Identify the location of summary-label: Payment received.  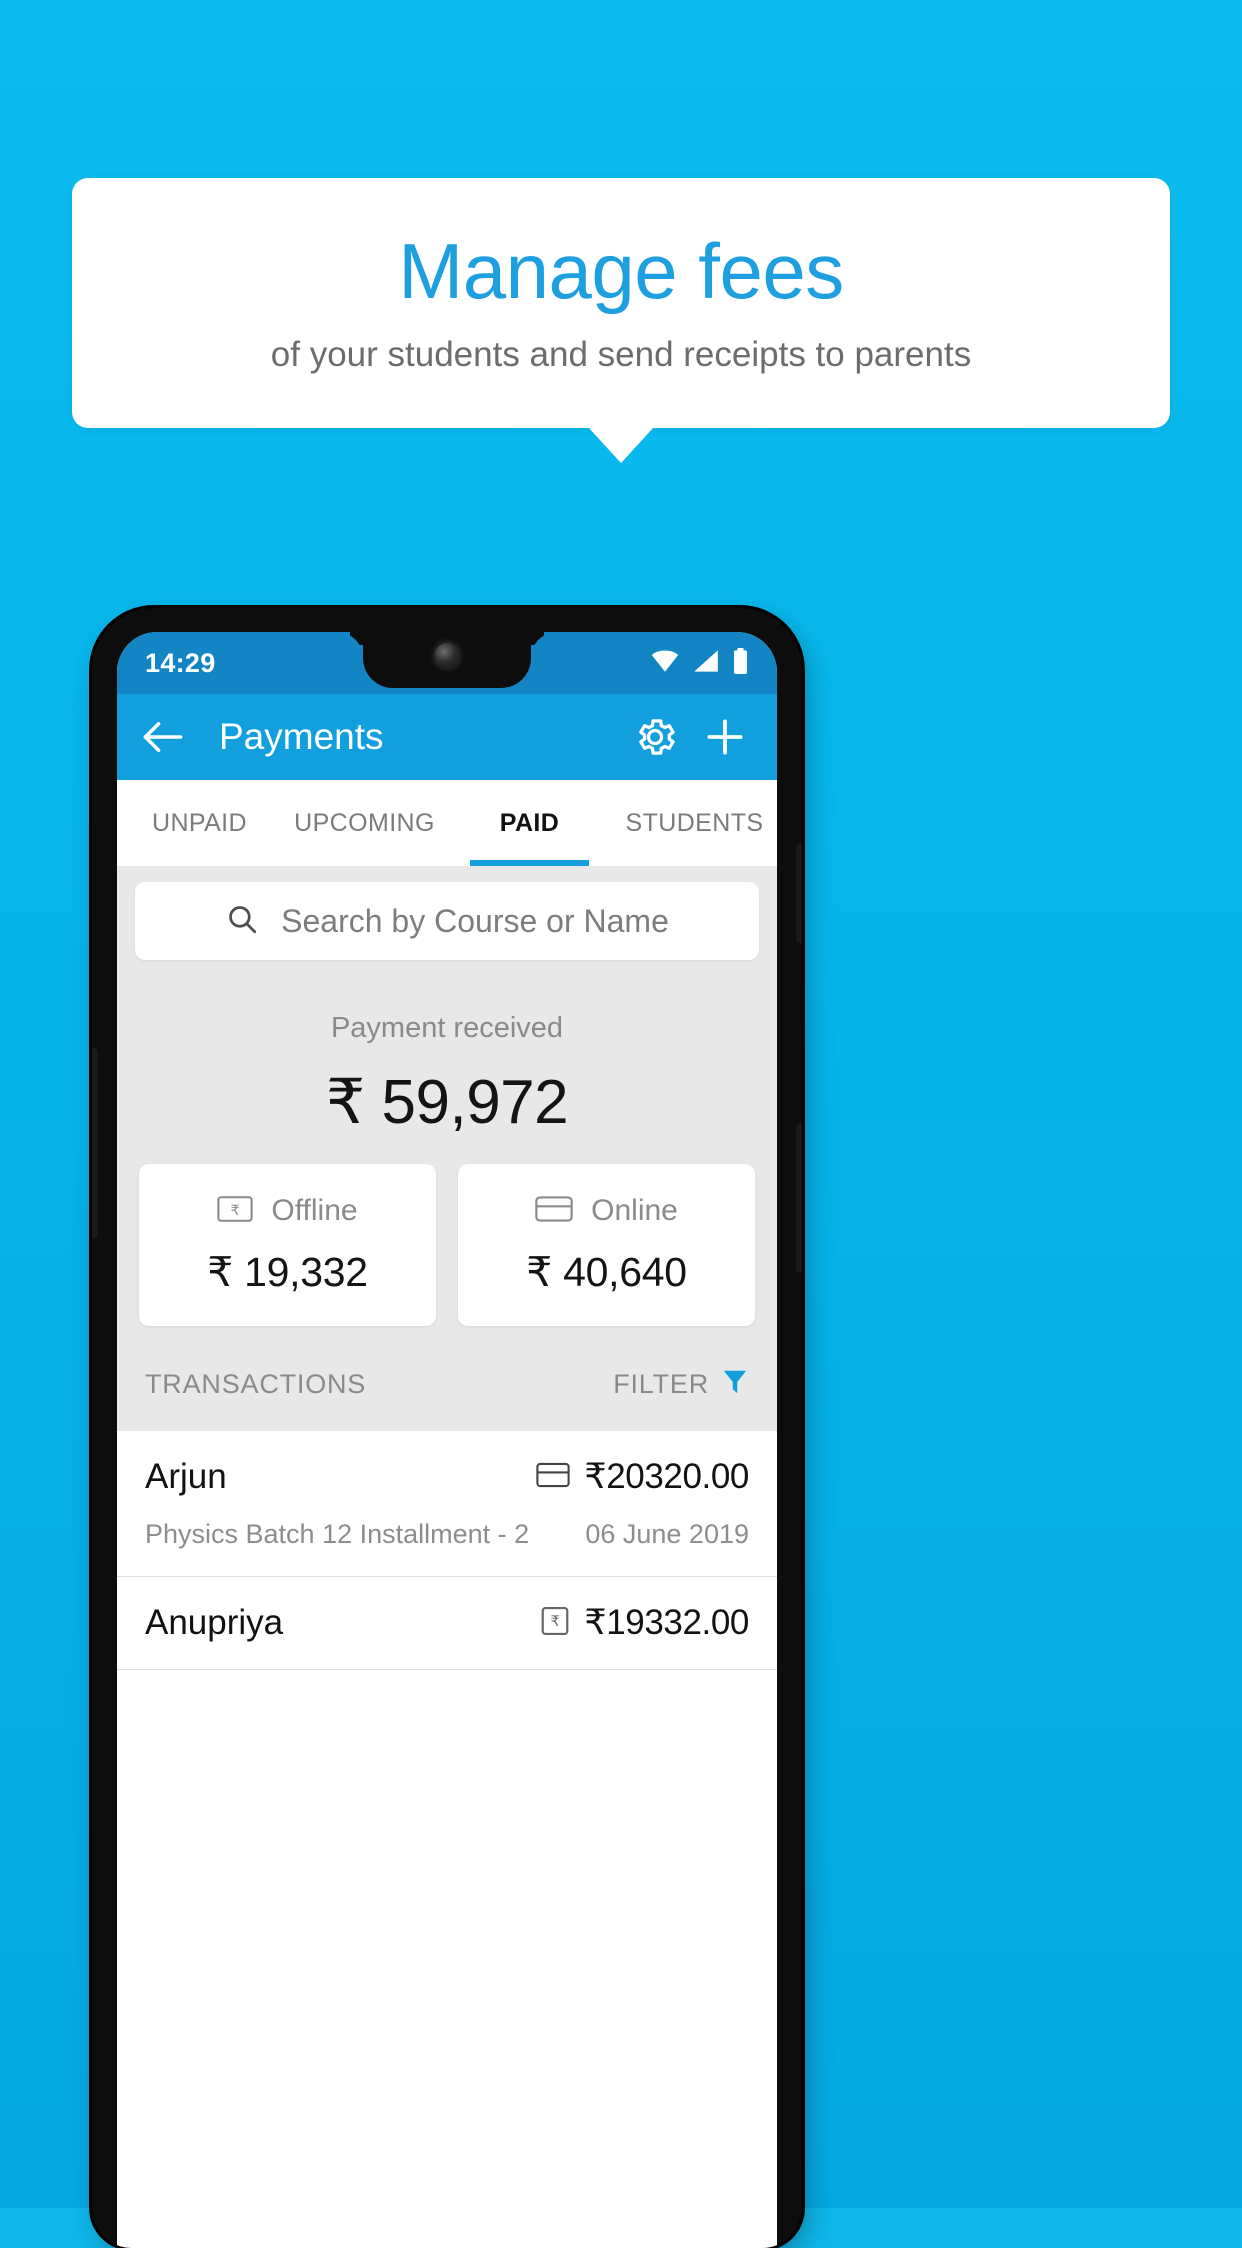
(447, 1028).